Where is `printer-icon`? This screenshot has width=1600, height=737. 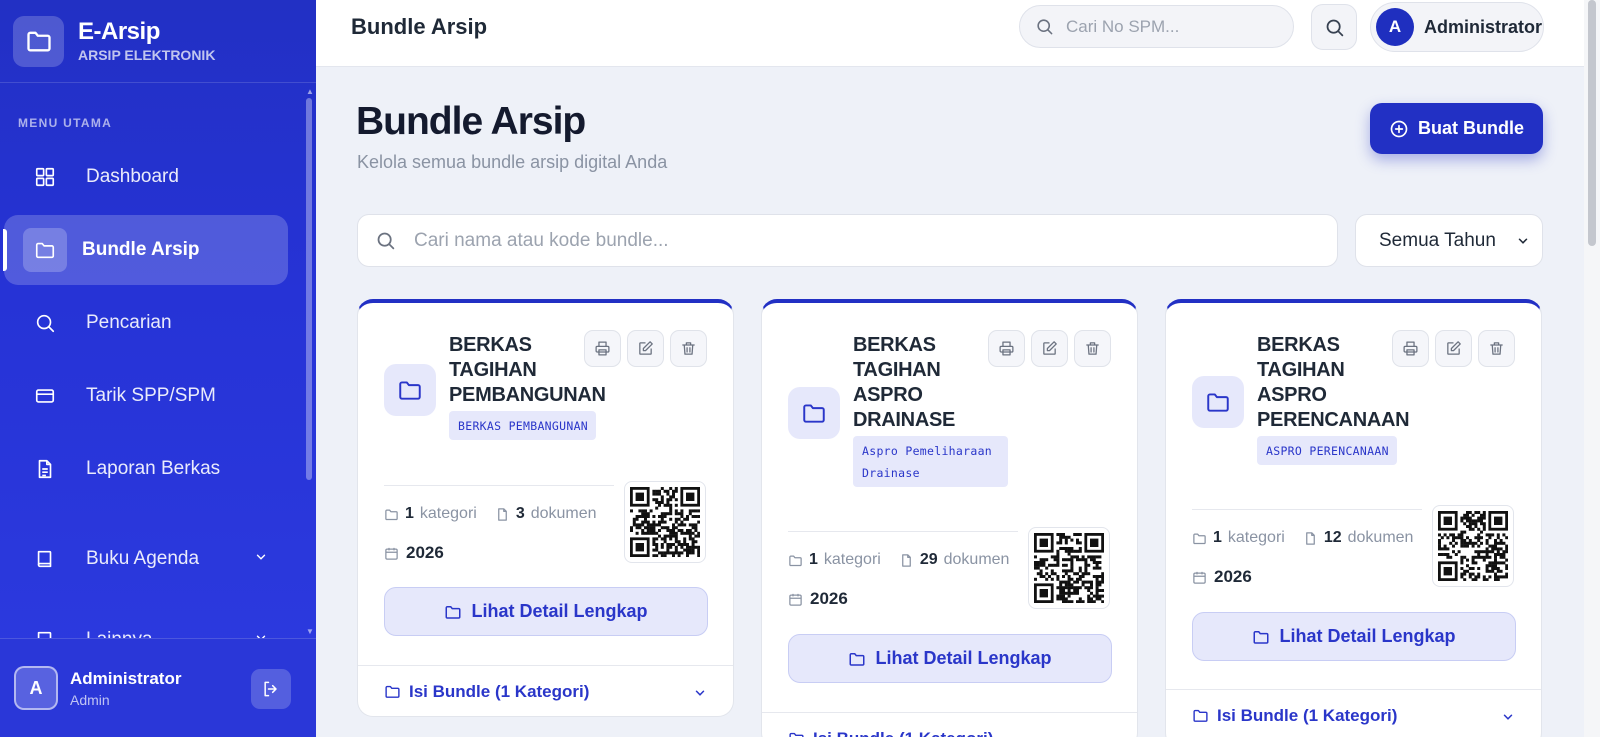
printer-icon is located at coordinates (1006, 348).